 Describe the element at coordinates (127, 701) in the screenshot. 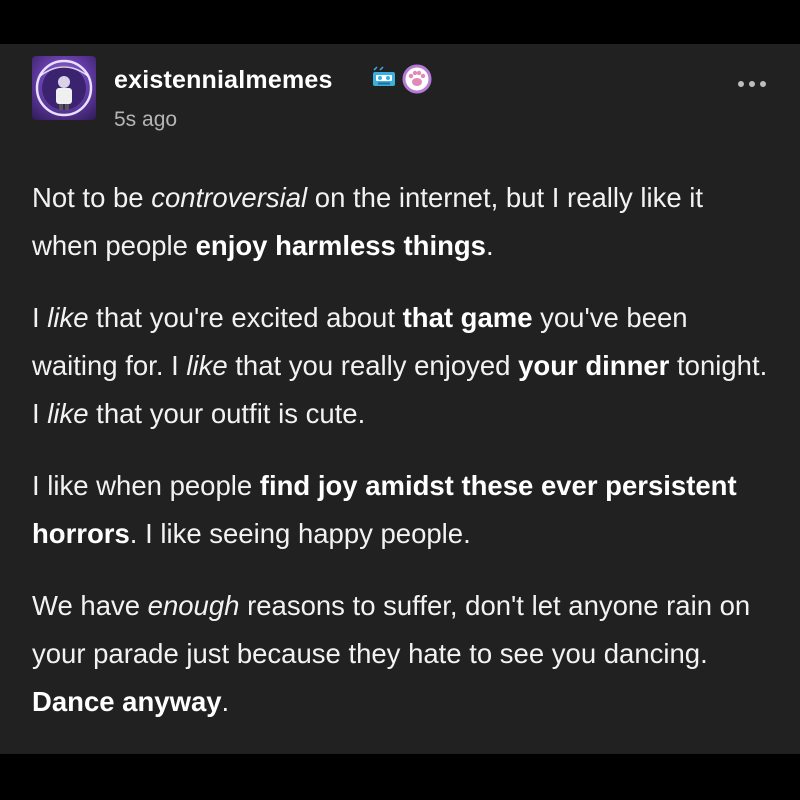

I see `bold-text: Dance anyway` at that location.